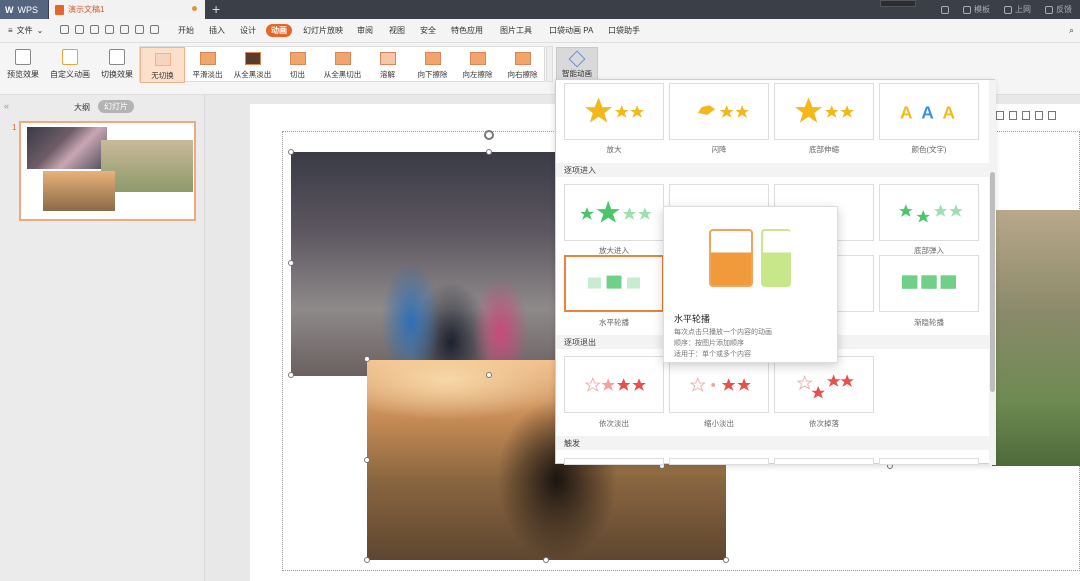 The image size is (1080, 581). I want to click on gallery-item: 无切换, so click(162, 65).